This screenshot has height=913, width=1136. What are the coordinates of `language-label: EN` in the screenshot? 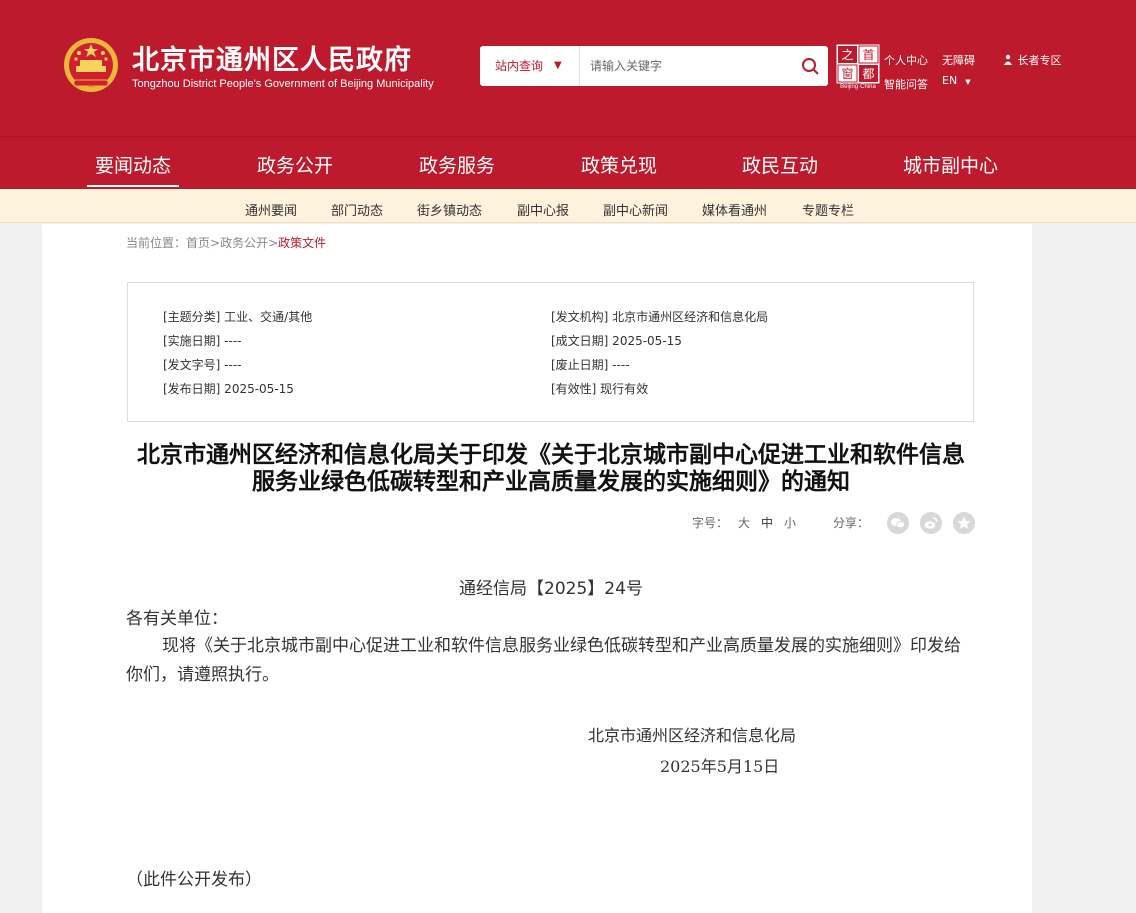 It's located at (950, 80).